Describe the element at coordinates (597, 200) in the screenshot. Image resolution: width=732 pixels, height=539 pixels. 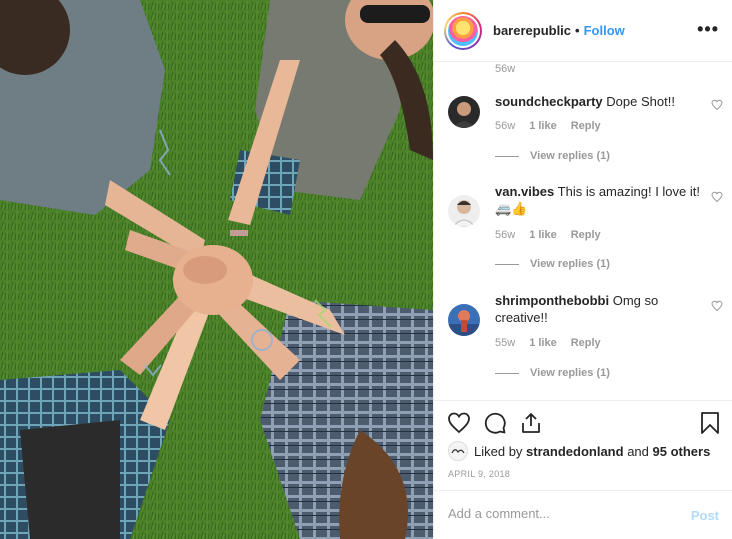
I see `comment-text: van.vibes This is amazing! I love it!🚐👍` at that location.